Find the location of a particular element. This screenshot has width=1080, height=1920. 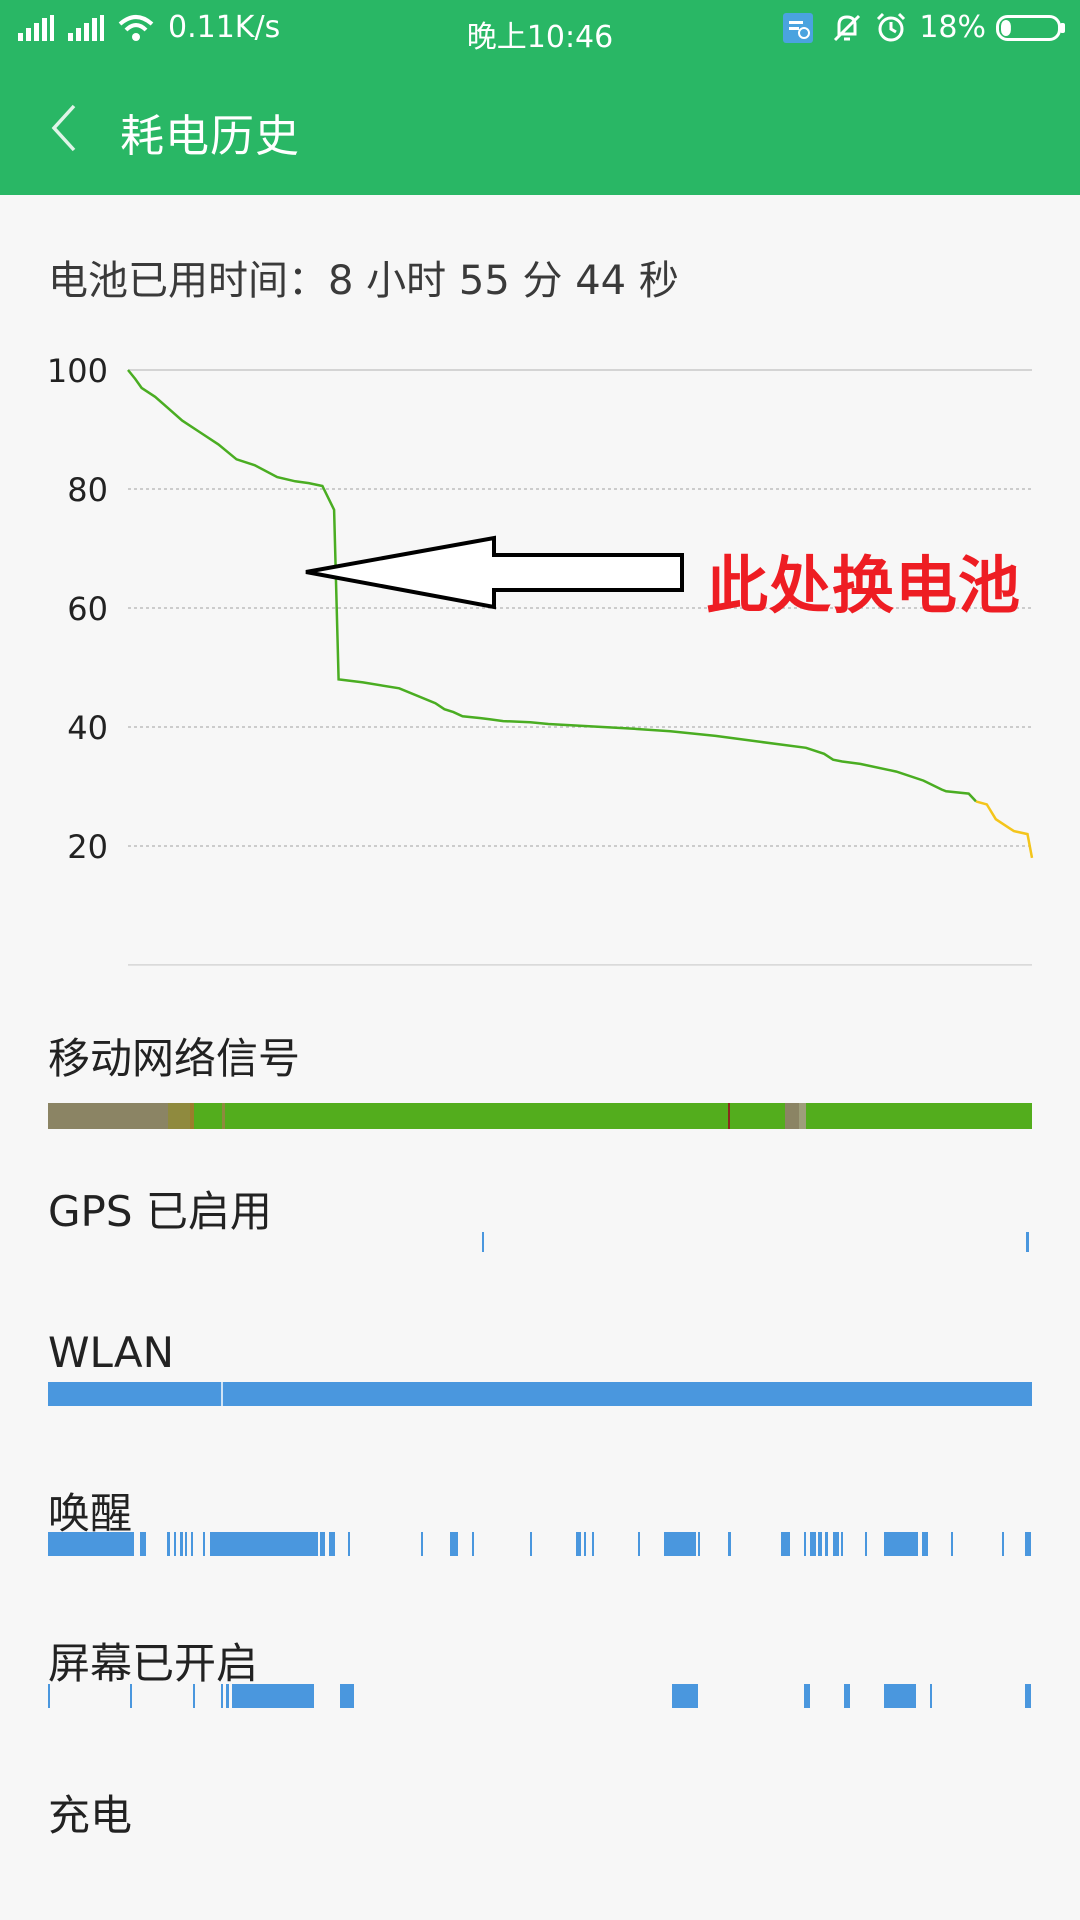

battery-usage-label: 电池已用时间： is located at coordinates (188, 281).